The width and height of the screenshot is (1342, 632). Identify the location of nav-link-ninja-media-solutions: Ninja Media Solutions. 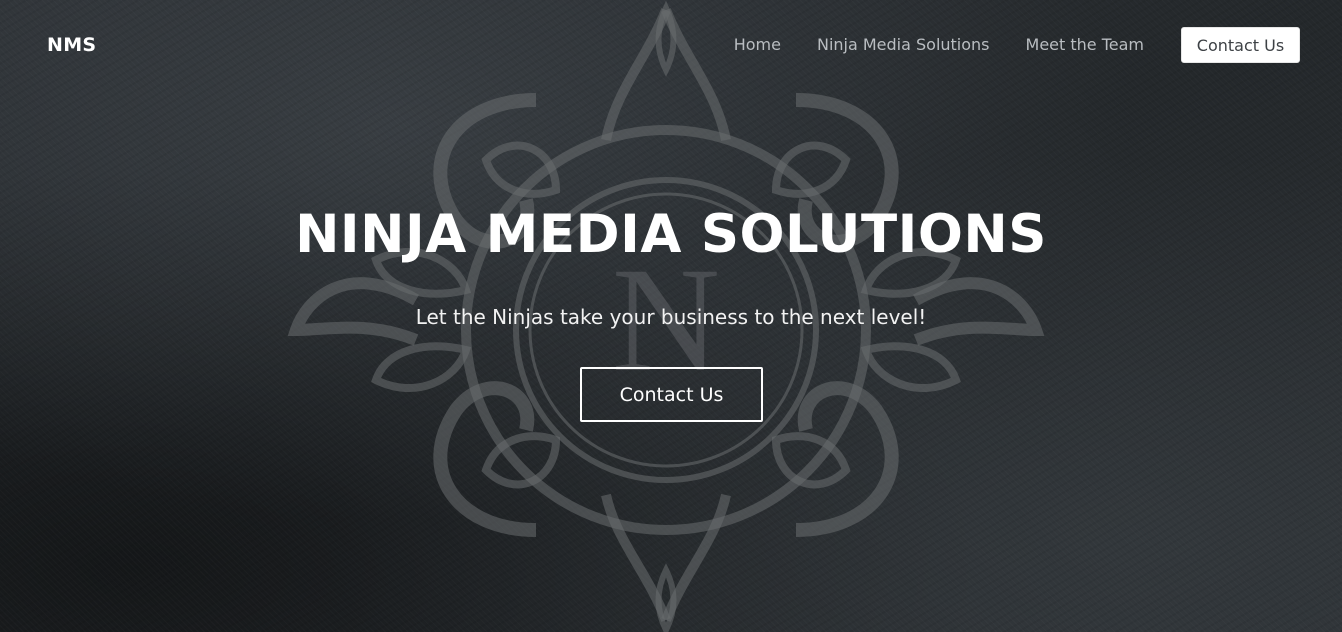
(903, 45).